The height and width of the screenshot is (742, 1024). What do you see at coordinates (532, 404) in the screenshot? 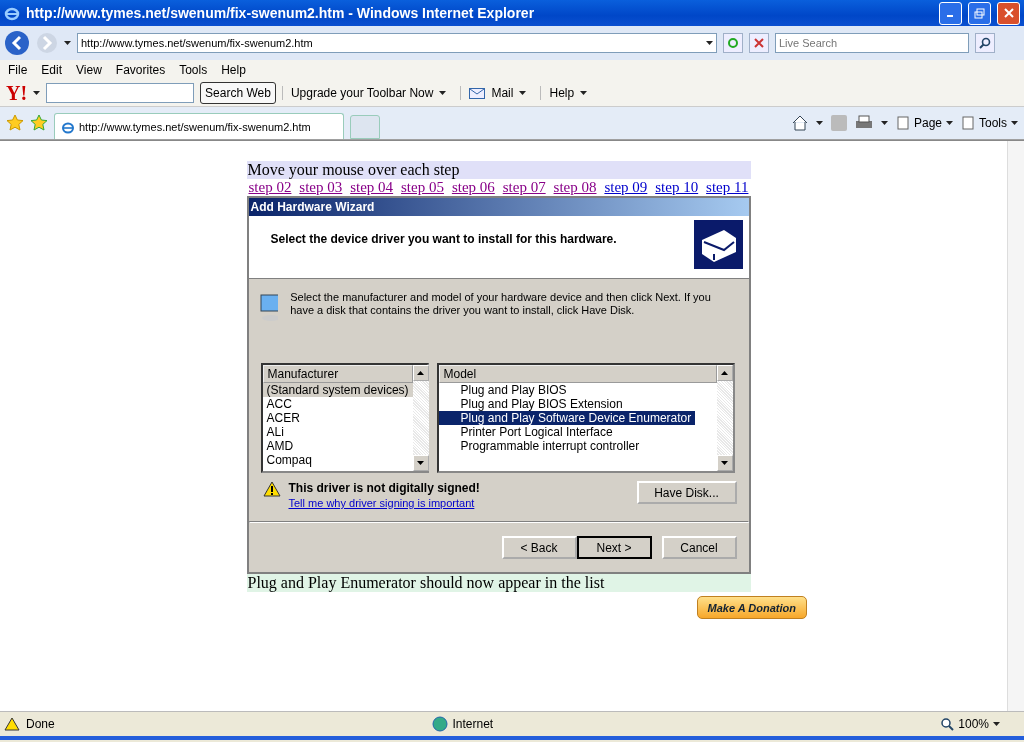
I see `list-item: Plug and Play BIOS Extension` at bounding box center [532, 404].